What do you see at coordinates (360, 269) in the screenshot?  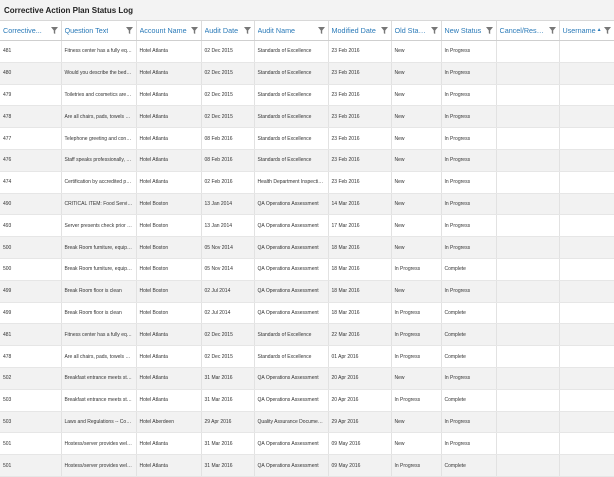 I see `table-cell: 18 Mar 2016` at bounding box center [360, 269].